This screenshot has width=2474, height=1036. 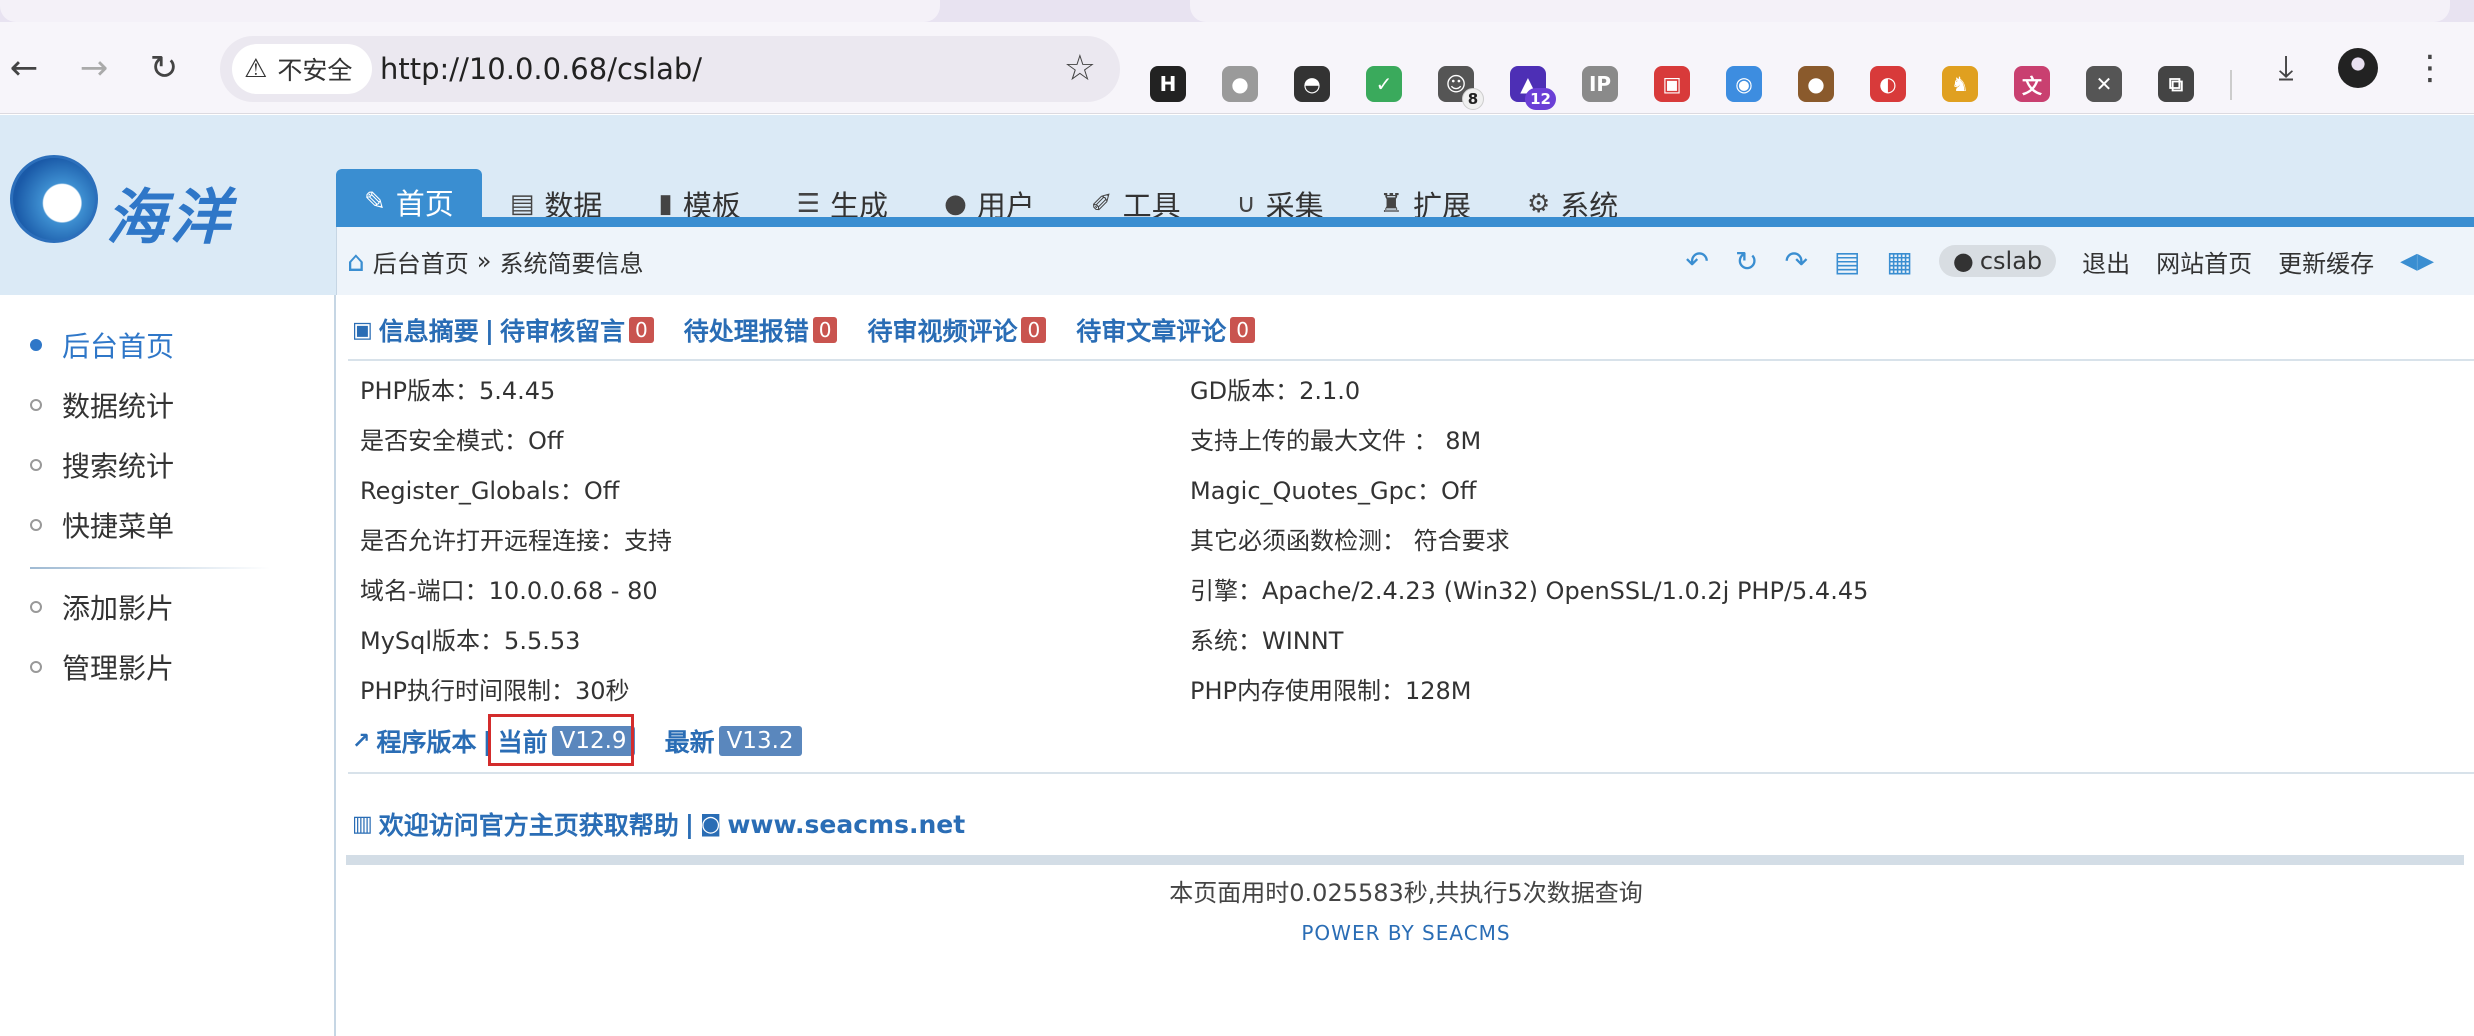 What do you see at coordinates (102, 667) in the screenshot?
I see `sidebar-item-manage-movies: 管理影片` at bounding box center [102, 667].